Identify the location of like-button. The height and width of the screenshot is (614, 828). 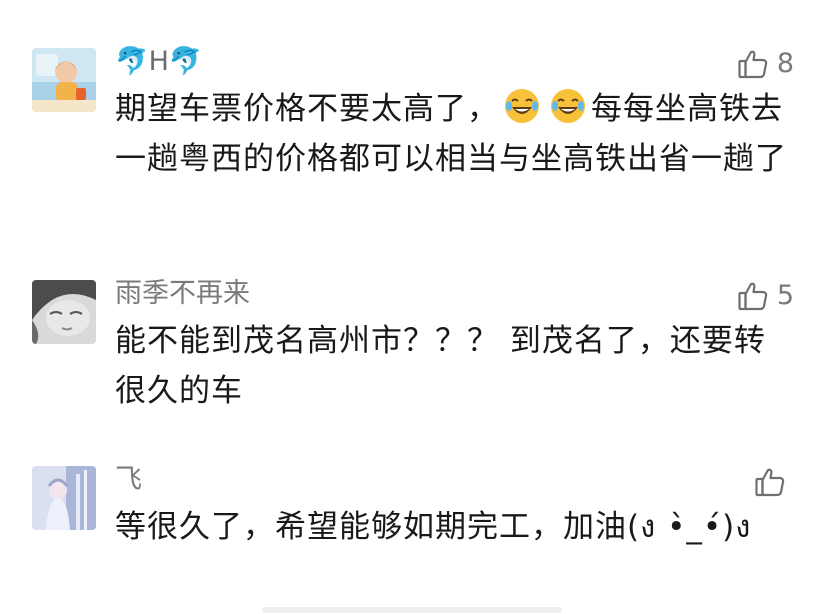
(774, 482).